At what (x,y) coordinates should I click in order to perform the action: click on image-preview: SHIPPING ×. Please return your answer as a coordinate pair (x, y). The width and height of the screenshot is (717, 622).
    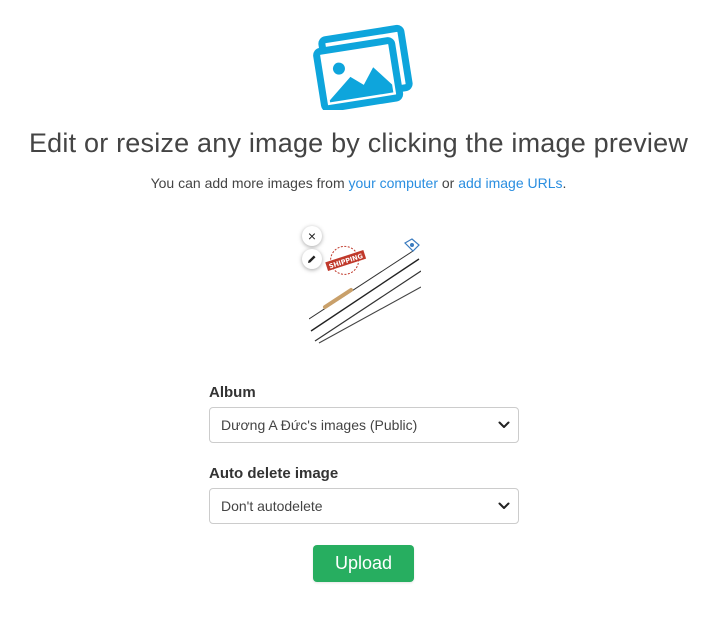
    Looking at the image, I should click on (361, 285).